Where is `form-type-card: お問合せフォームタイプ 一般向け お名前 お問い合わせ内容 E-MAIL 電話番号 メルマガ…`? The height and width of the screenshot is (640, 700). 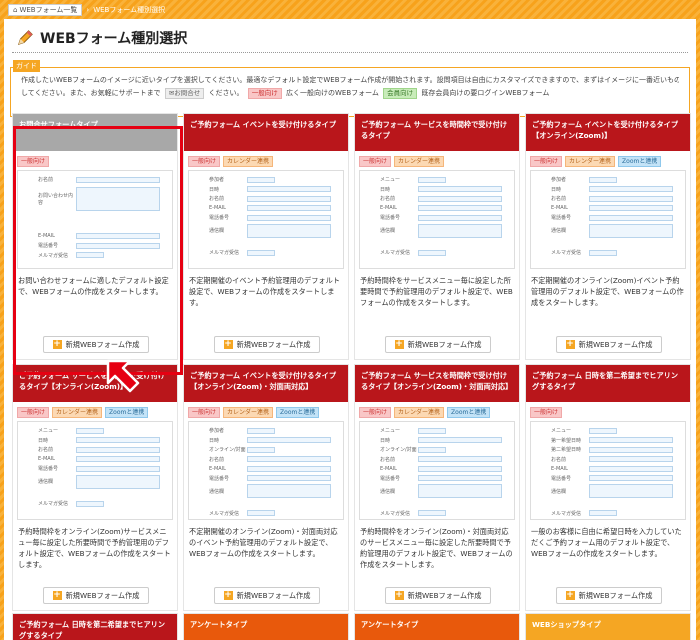 form-type-card: お問合せフォームタイプ 一般向け お名前 お問い合わせ内容 E-MAIL 電話番号 メルマガ… is located at coordinates (95, 236).